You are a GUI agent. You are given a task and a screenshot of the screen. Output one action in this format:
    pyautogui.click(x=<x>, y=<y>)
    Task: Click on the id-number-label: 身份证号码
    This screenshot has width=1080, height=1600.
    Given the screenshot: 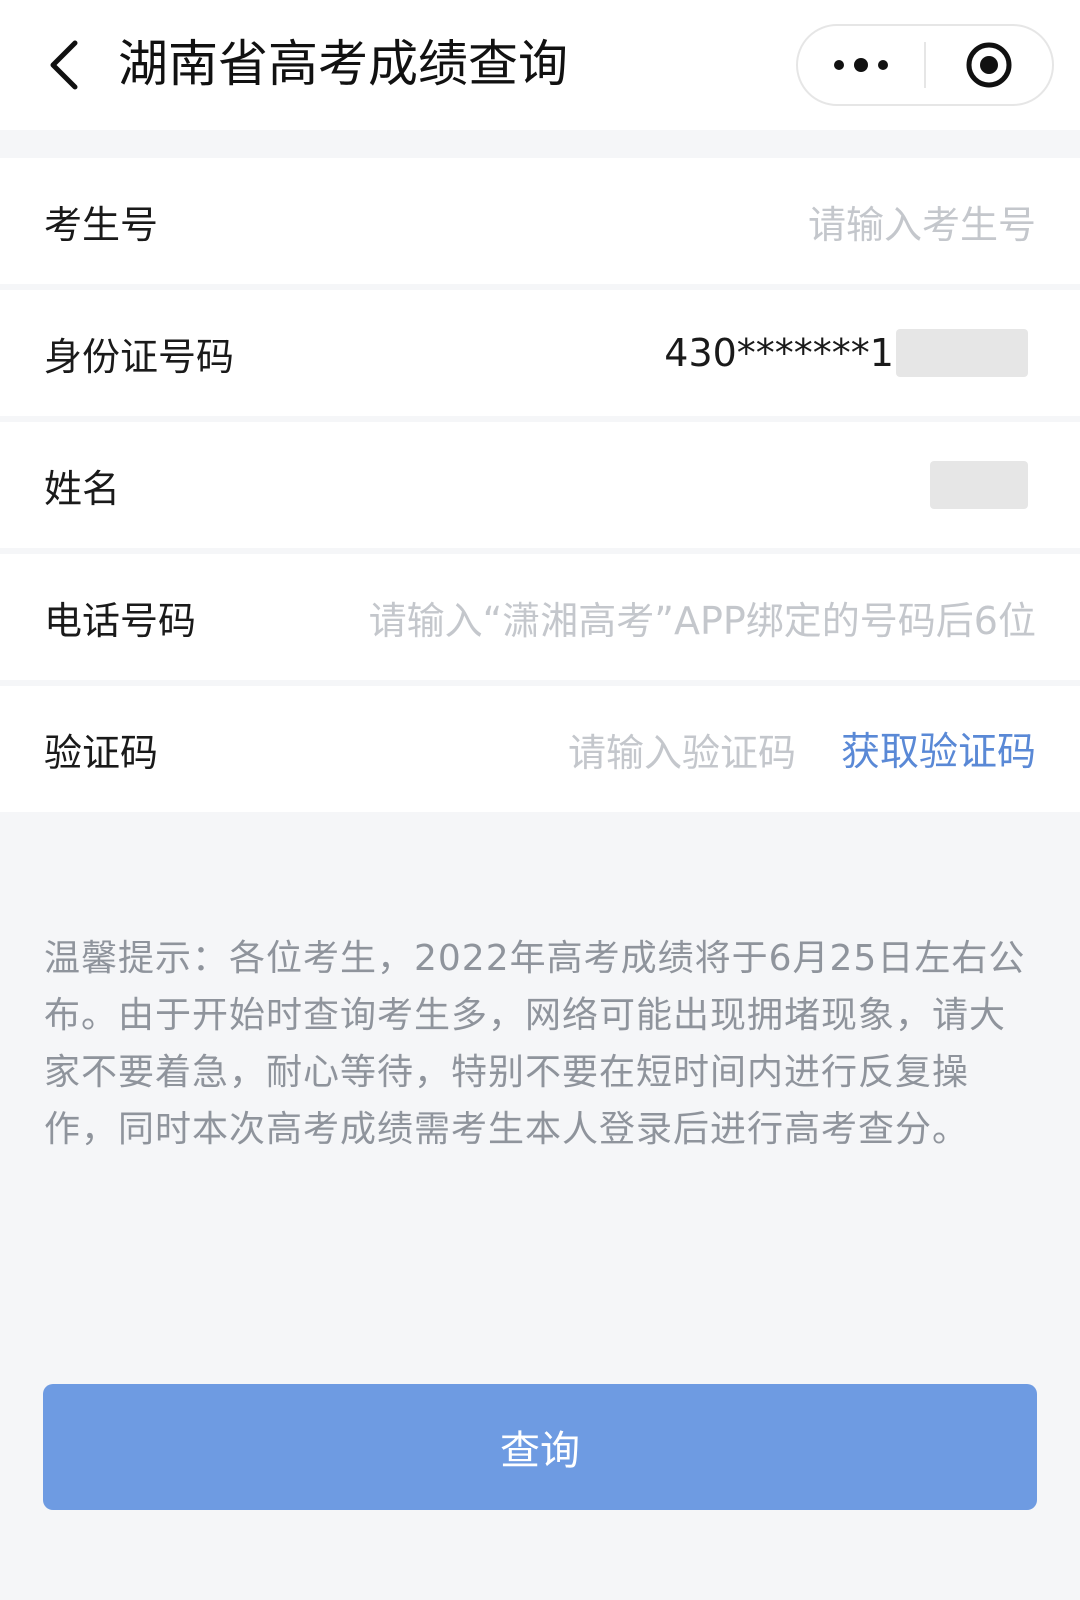 What is the action you would take?
    pyautogui.click(x=139, y=356)
    